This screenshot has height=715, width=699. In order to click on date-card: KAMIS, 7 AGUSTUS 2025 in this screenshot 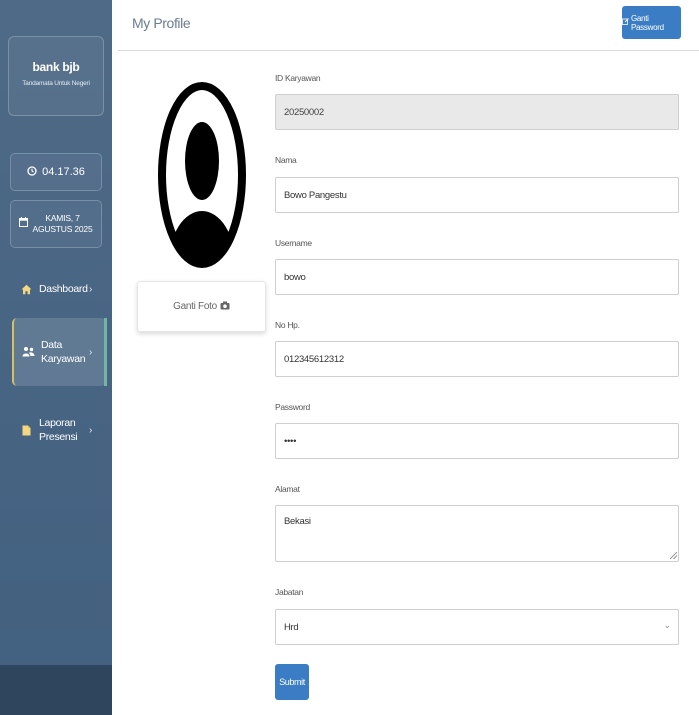, I will do `click(56, 224)`.